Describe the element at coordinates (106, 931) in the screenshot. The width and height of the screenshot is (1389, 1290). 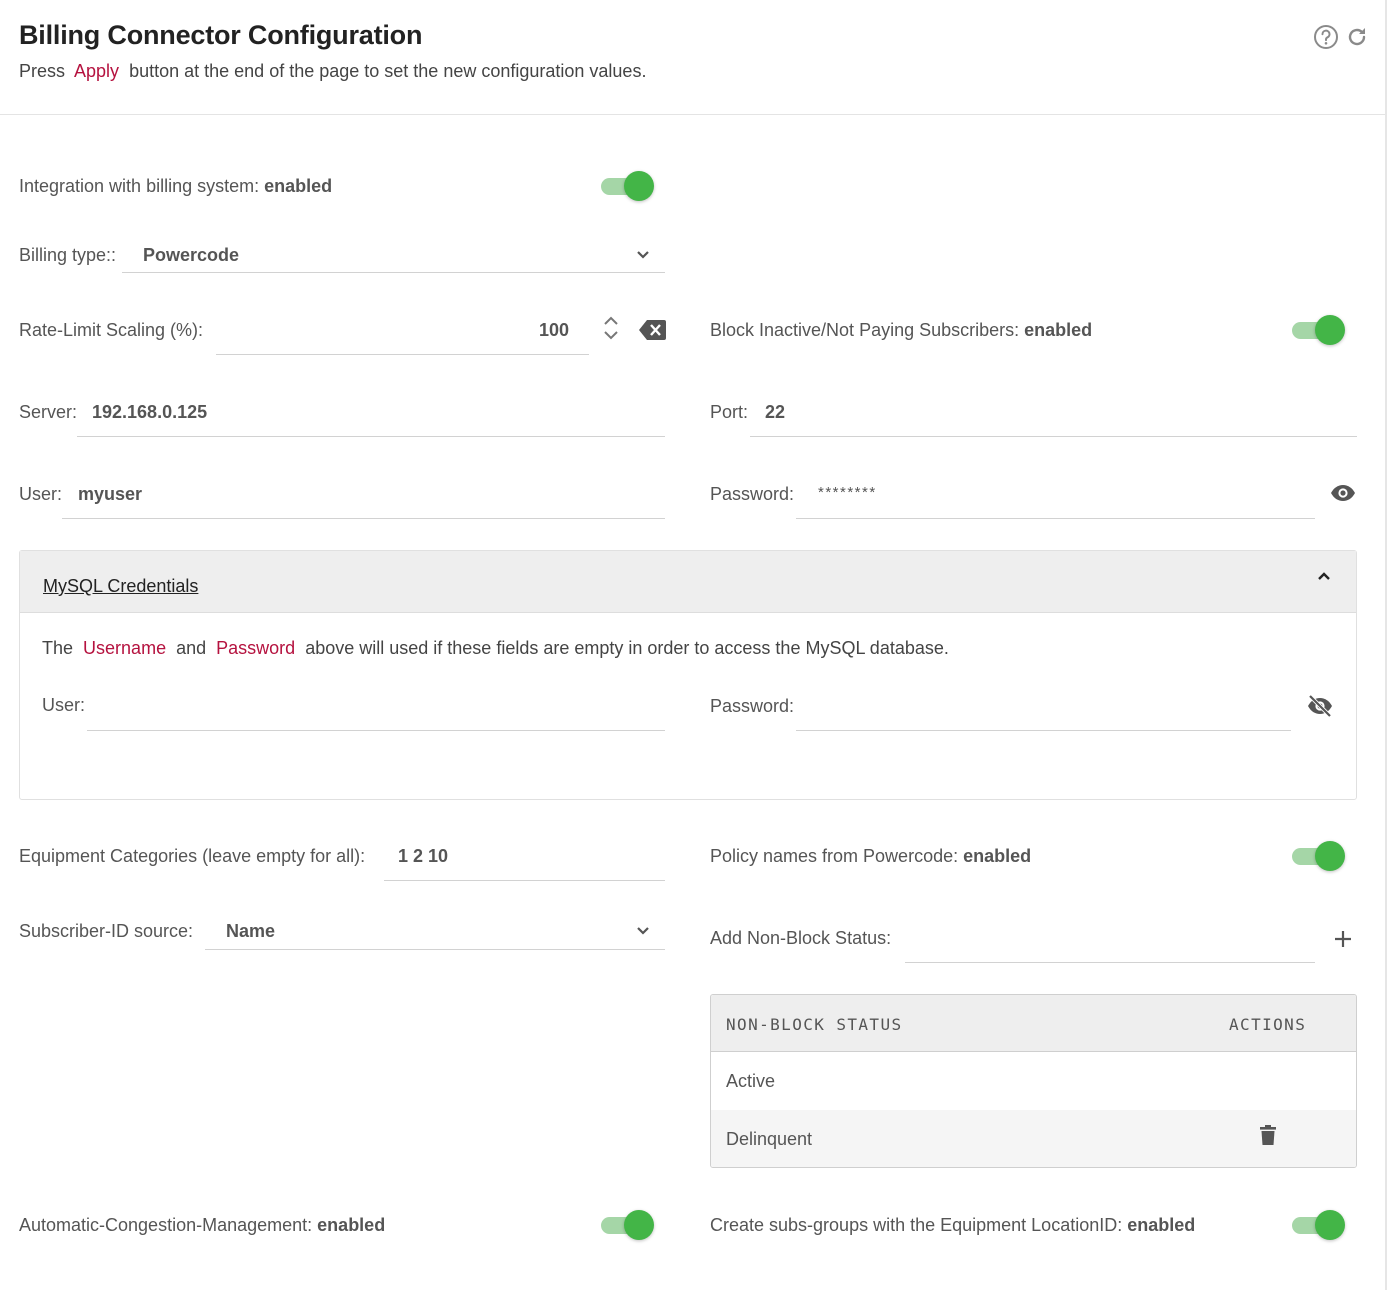
I see `subscriber-id-label: Subscriber-ID source:` at that location.